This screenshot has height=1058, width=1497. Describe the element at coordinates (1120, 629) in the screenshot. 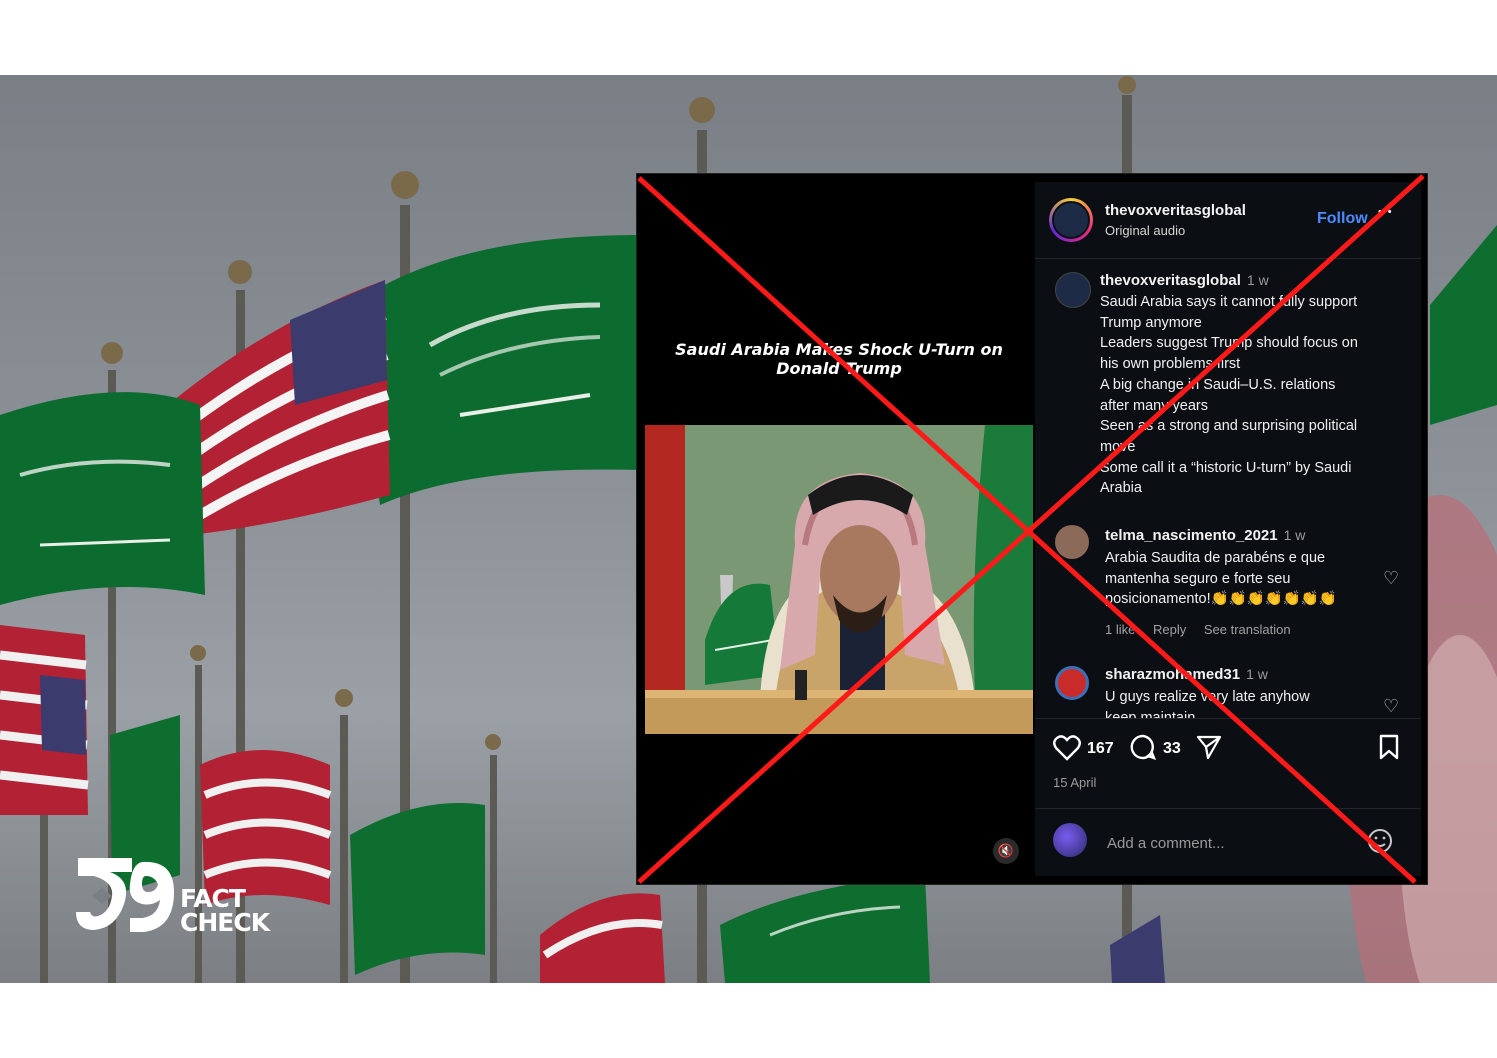

I see `comment-likes: 1 like` at that location.